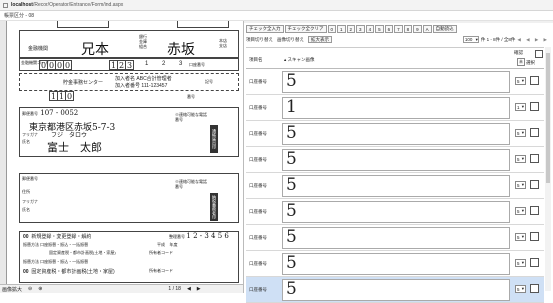 This screenshot has height=303, width=553. Describe the element at coordinates (530, 62) in the screenshot. I see `col-select: 選択` at that location.